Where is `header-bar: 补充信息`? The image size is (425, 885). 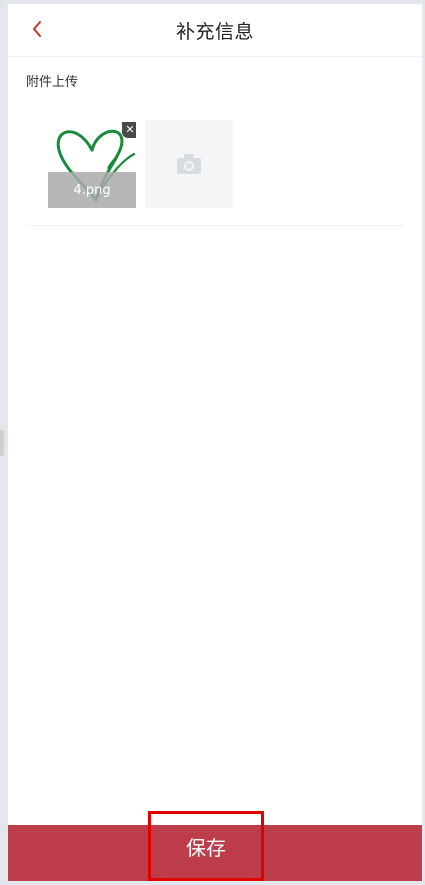
header-bar: 补充信息 is located at coordinates (215, 30).